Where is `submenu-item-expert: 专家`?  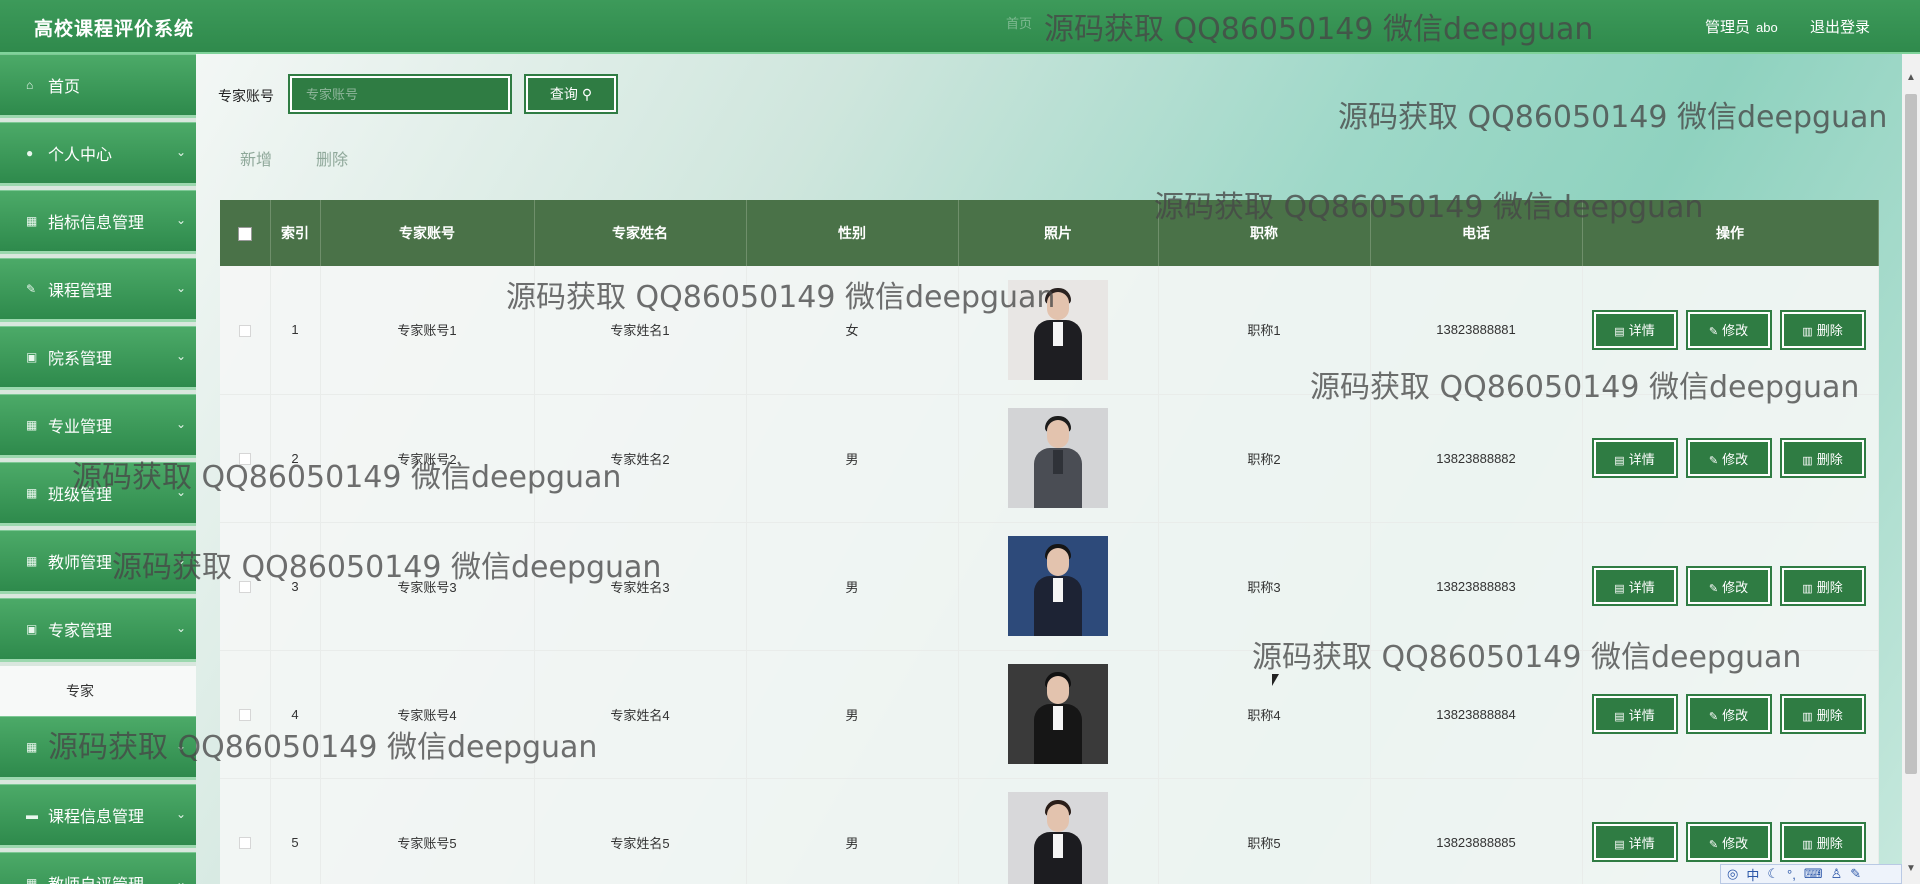
submenu-item-expert: 专家 is located at coordinates (98, 691).